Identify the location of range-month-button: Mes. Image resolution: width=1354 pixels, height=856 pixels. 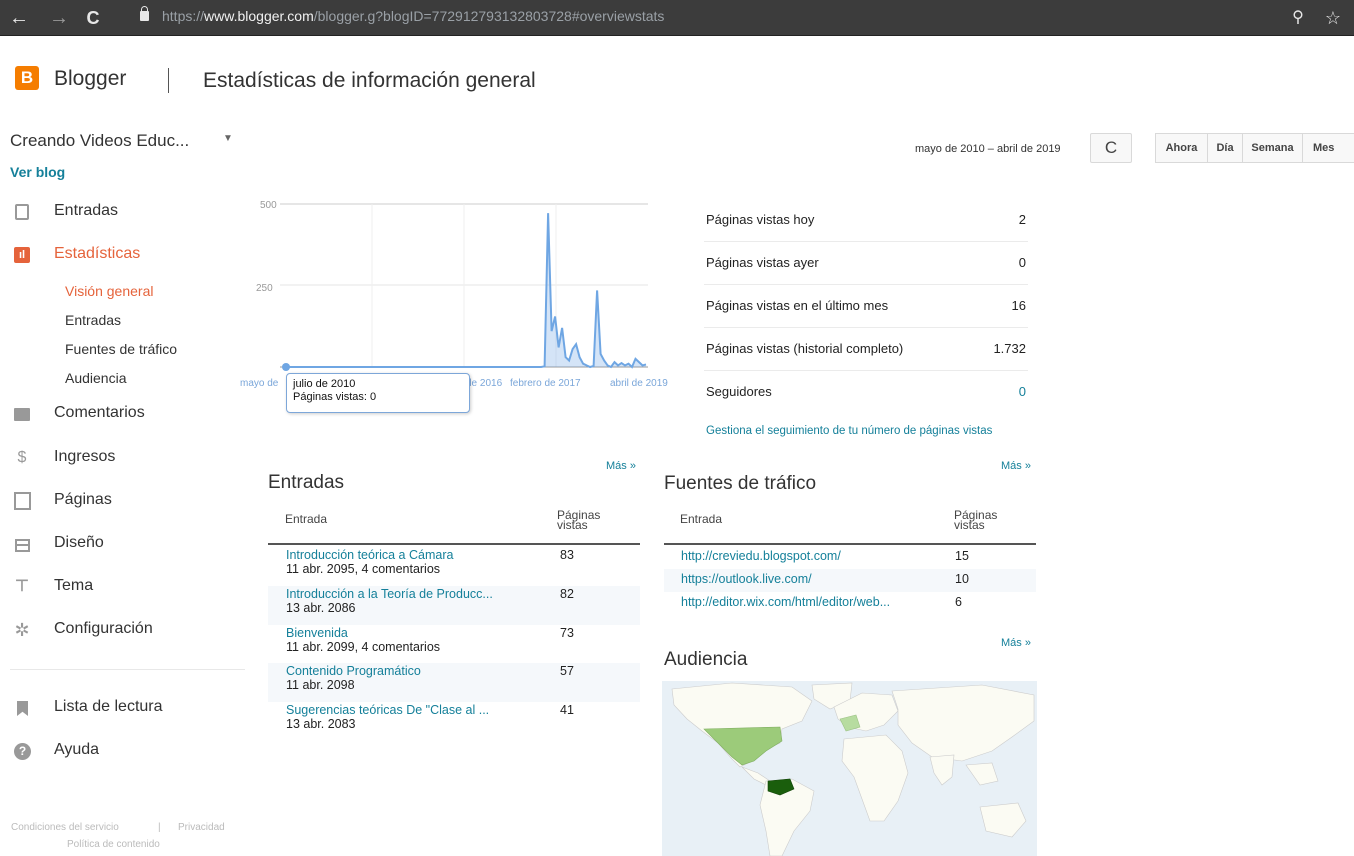
(1328, 148).